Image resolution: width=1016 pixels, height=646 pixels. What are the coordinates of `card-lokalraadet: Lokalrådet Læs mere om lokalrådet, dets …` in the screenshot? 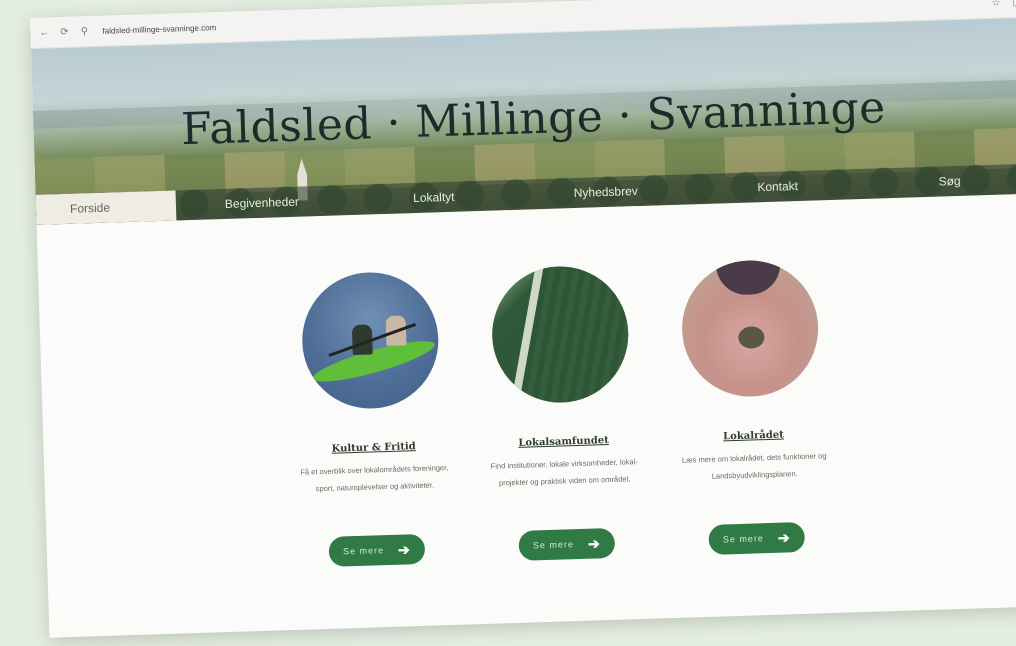 It's located at (752, 407).